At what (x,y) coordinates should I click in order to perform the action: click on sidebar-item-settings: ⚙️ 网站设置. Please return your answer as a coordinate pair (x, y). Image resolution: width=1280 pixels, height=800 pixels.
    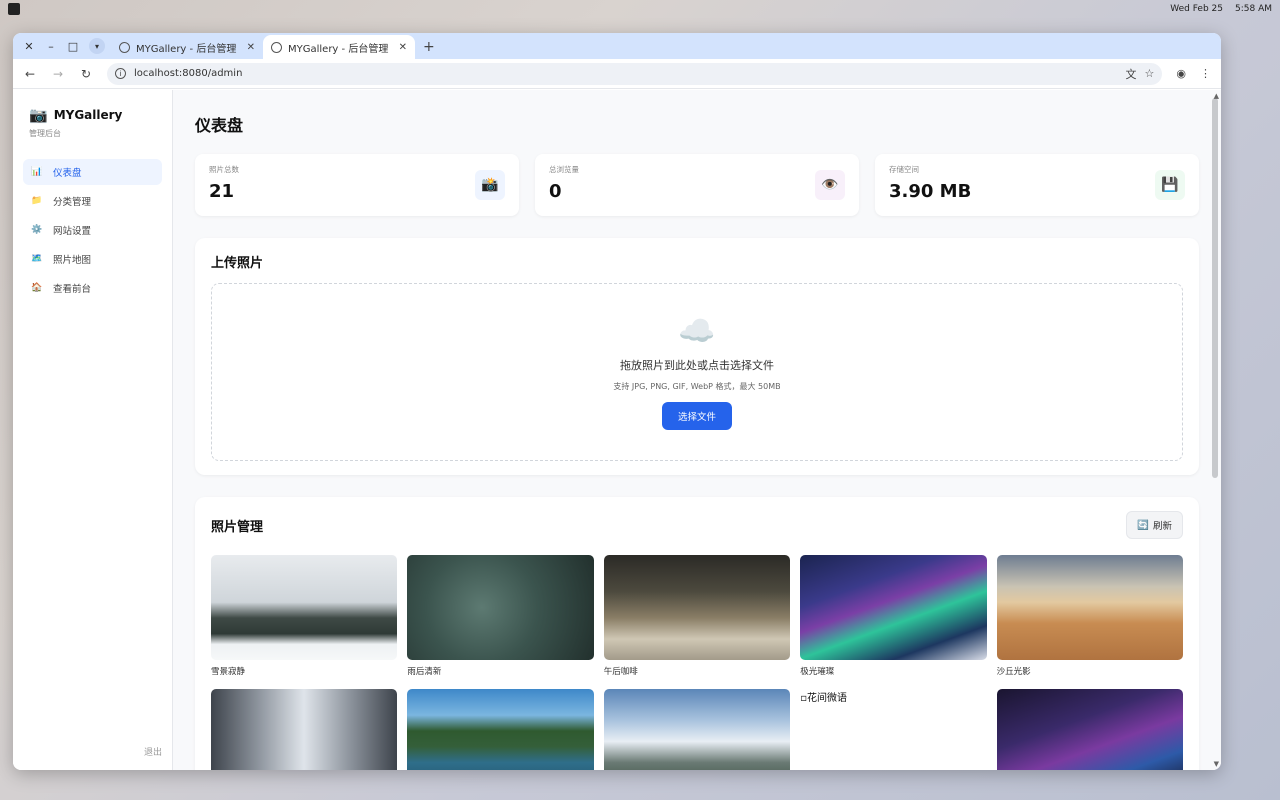
    Looking at the image, I should click on (92, 230).